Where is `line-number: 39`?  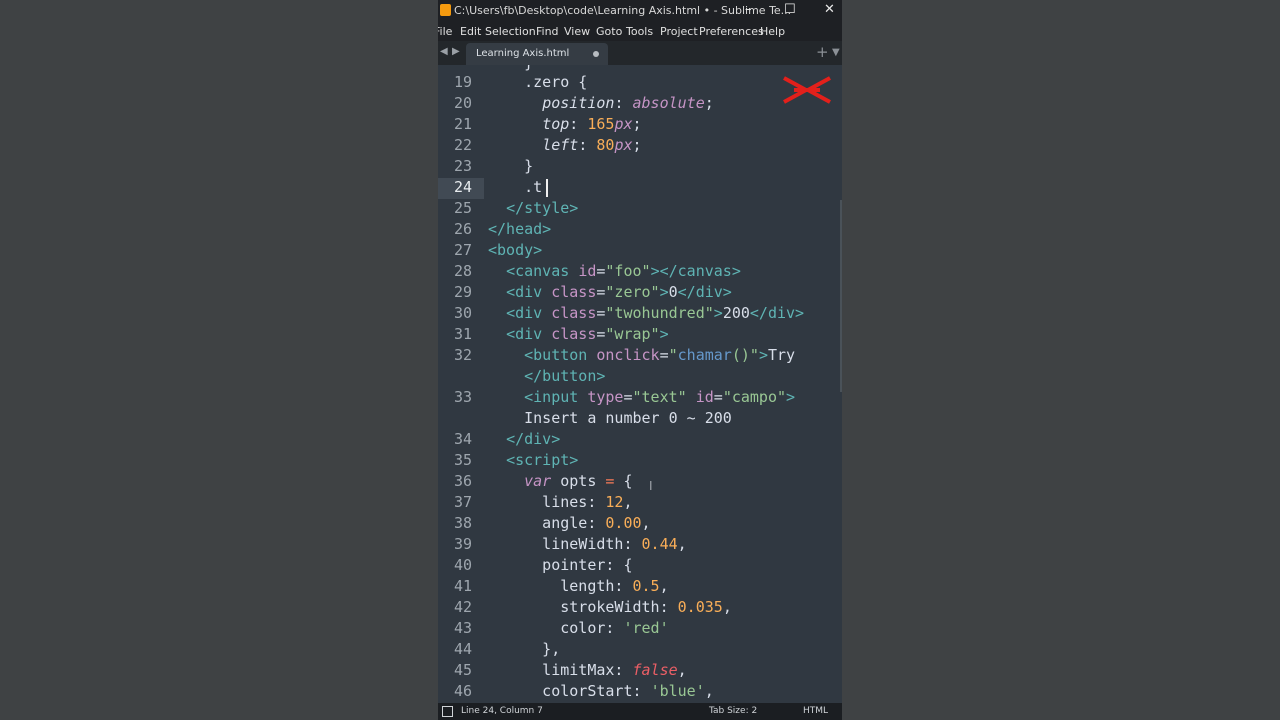 line-number: 39 is located at coordinates (462, 544).